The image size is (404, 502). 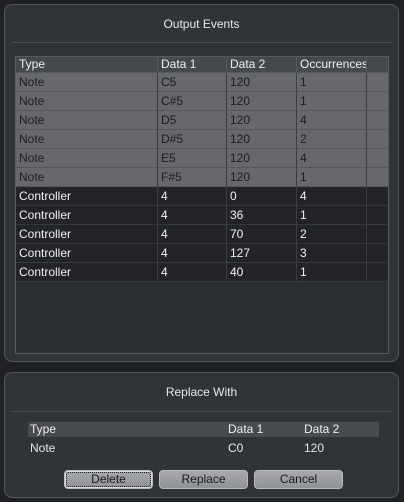 I want to click on replace-data1-value: C0, so click(x=264, y=448).